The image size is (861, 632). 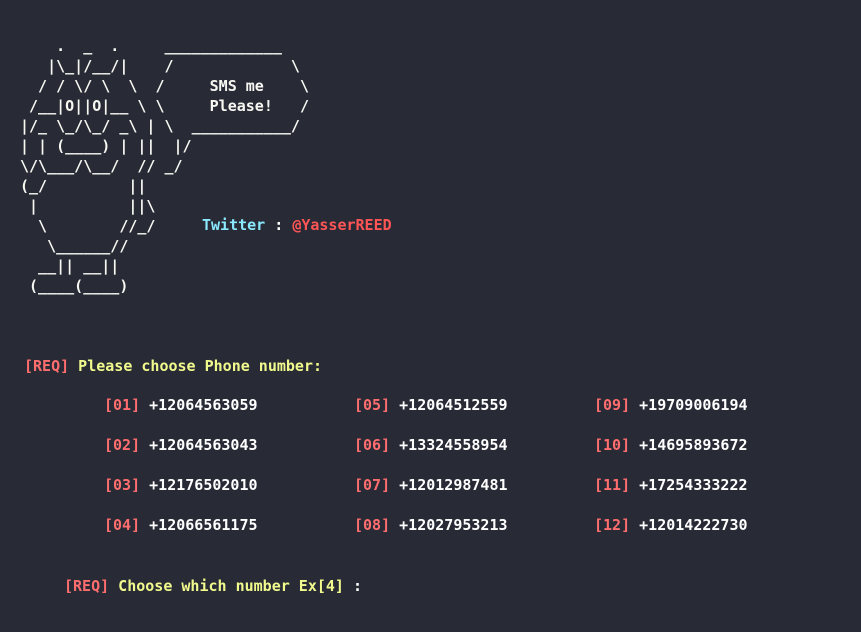 I want to click on phone-option: [03] +12176502010, so click(x=181, y=485).